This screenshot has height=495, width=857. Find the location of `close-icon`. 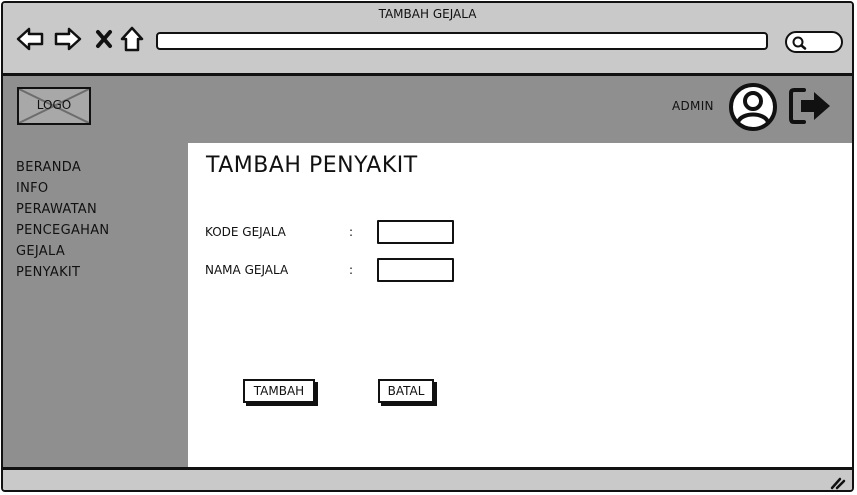

close-icon is located at coordinates (104, 39).